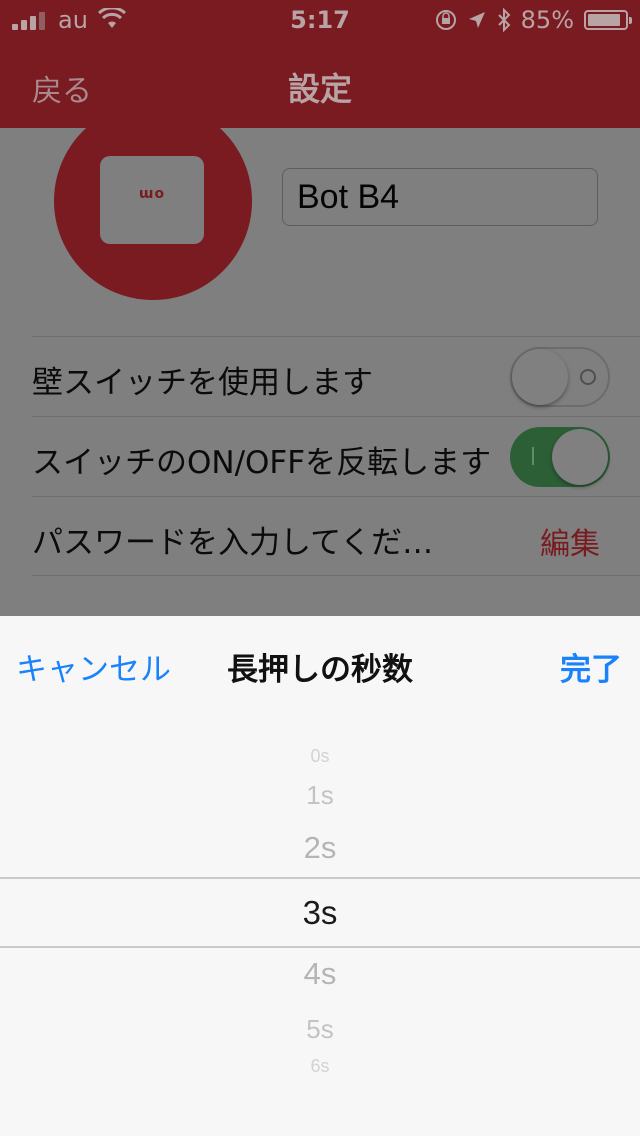  Describe the element at coordinates (547, 20) in the screenshot. I see `battery-percent: 85%` at that location.